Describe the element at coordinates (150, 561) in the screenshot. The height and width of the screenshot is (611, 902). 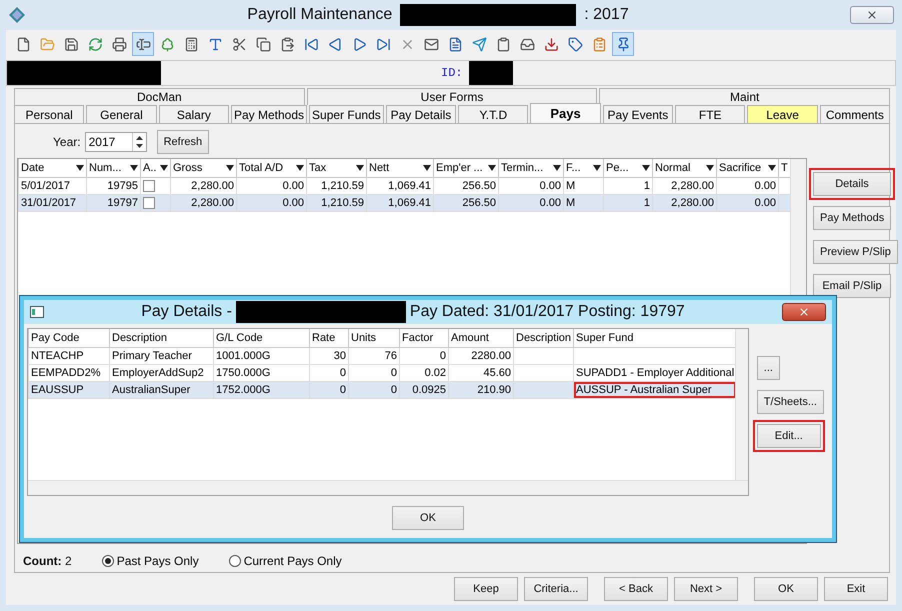
I see `radio-option: Past Pays Only` at that location.